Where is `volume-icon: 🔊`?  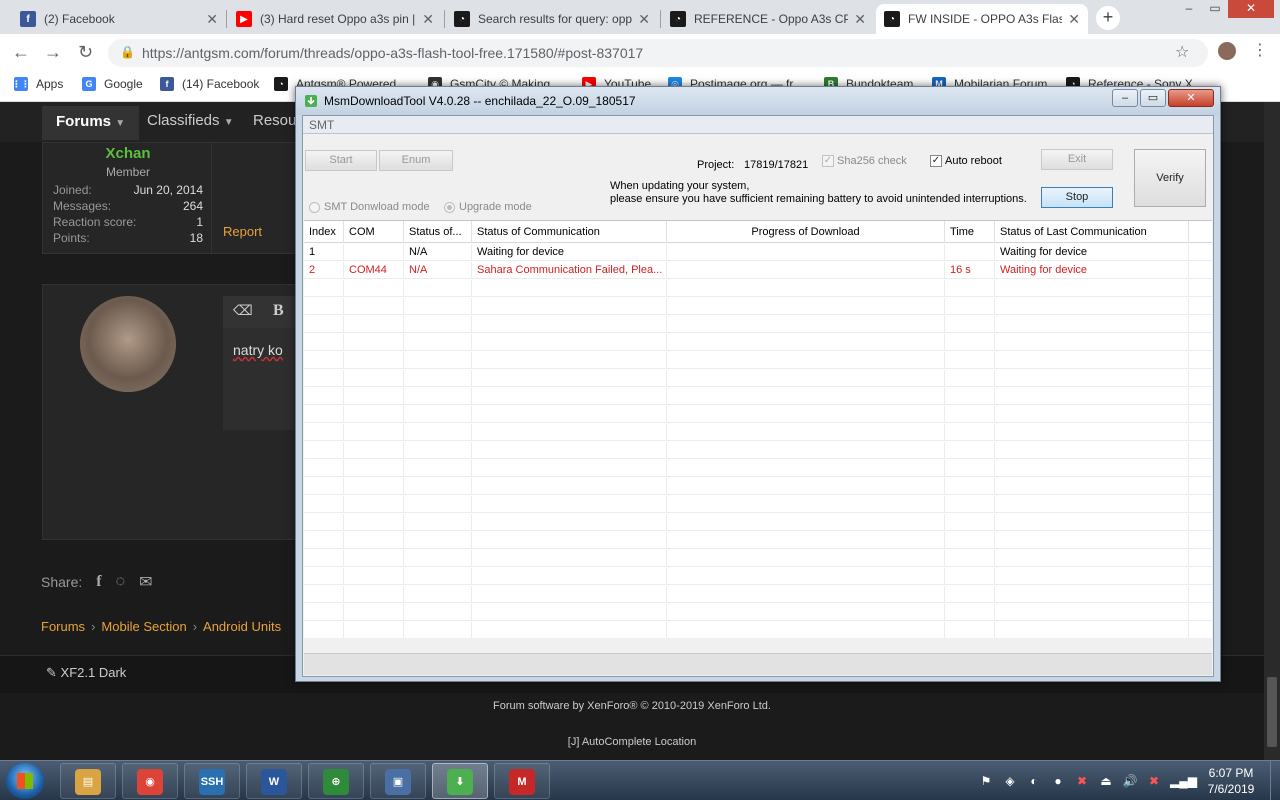 volume-icon: 🔊 is located at coordinates (1130, 781).